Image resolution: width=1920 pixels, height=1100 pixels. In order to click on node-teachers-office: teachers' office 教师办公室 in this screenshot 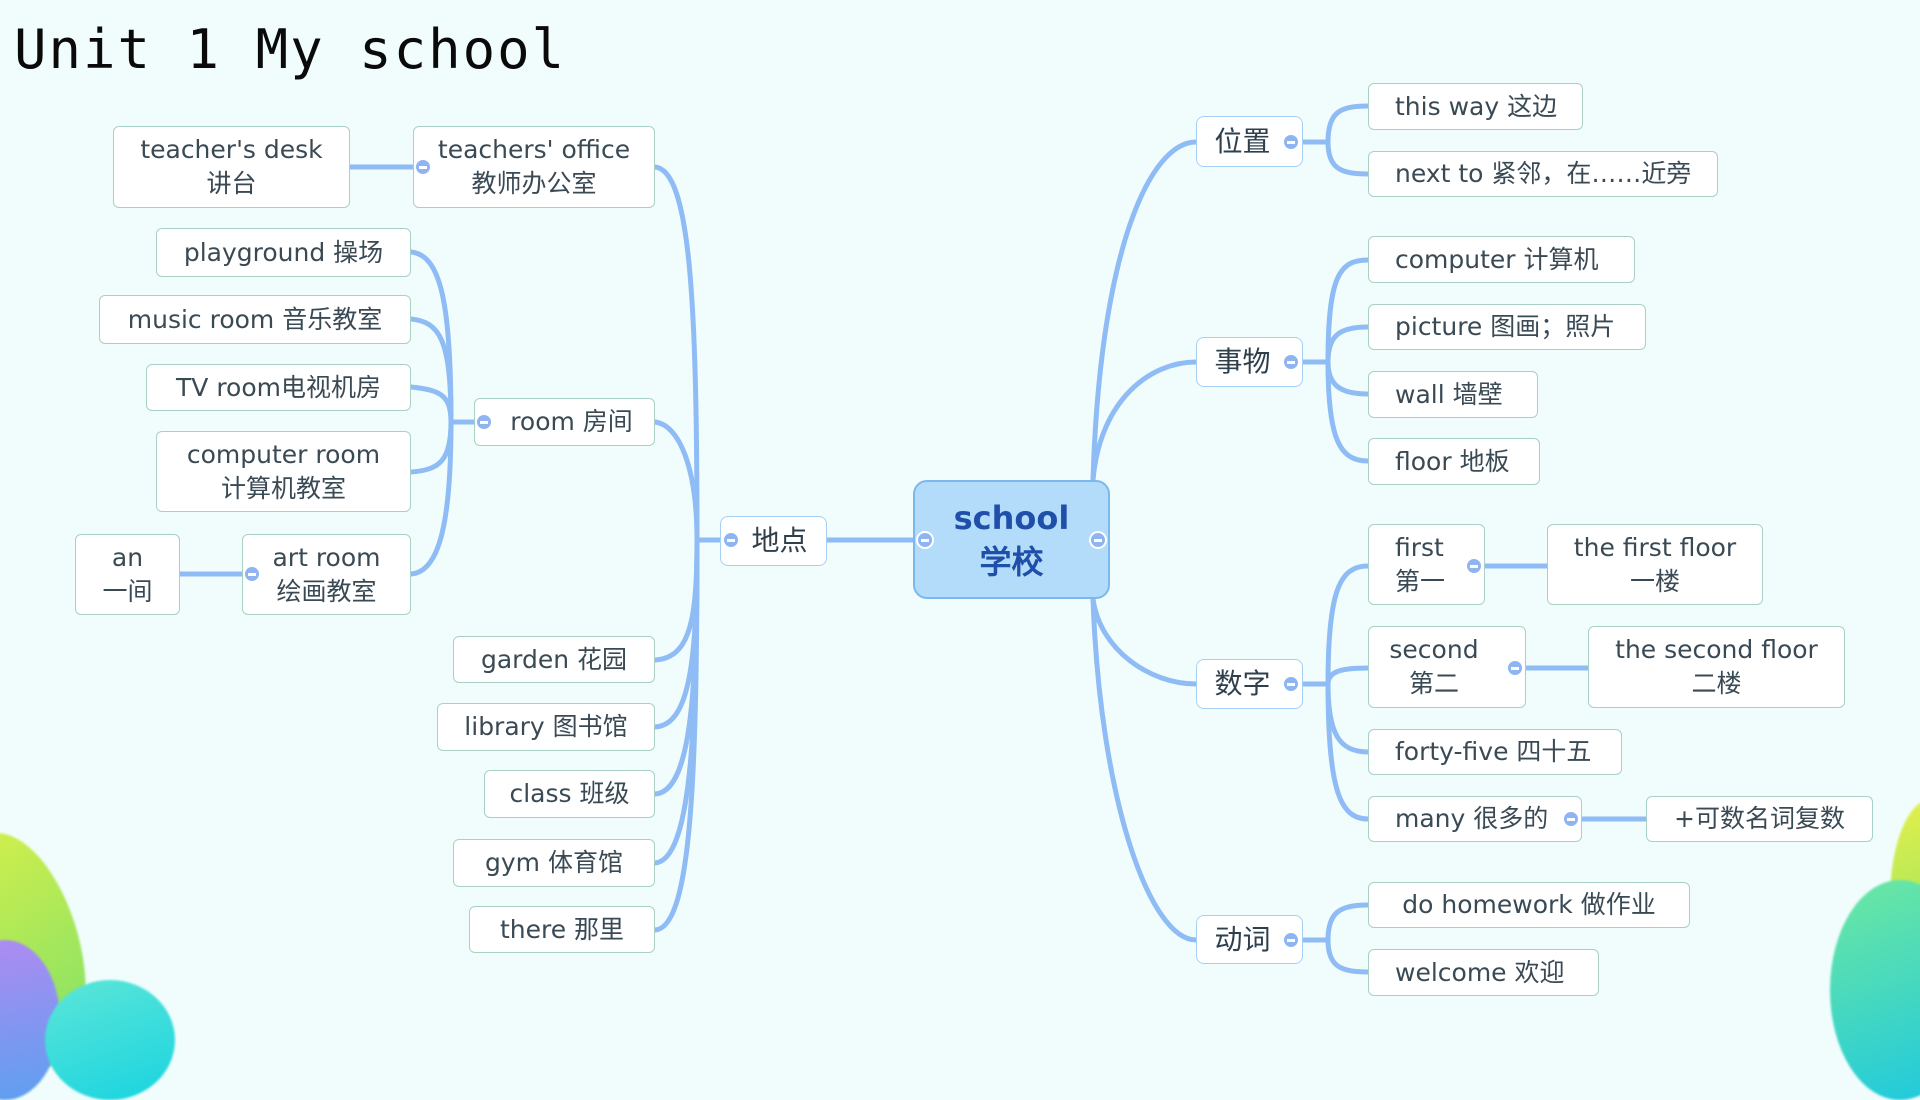, I will do `click(534, 167)`.